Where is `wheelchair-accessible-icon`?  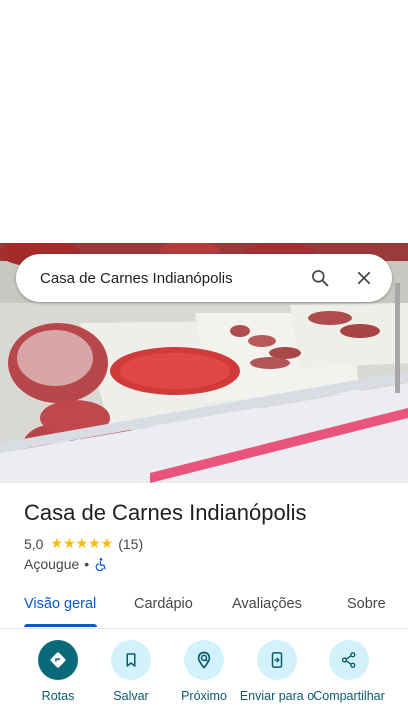
wheelchair-accessible-icon is located at coordinates (101, 564).